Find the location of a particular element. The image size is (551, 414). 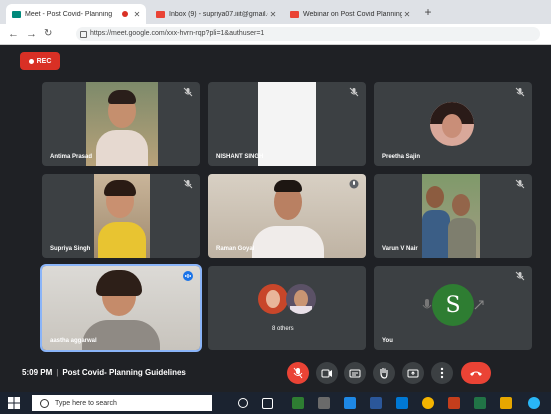

participant-tile-preetha: Preetha Sajin is located at coordinates (453, 124).